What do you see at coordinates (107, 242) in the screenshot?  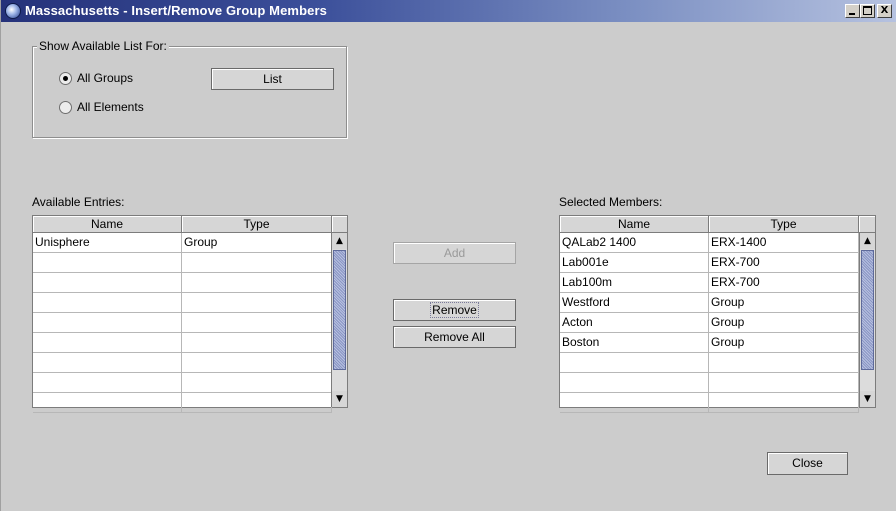 I see `cell-name: Unisphere` at bounding box center [107, 242].